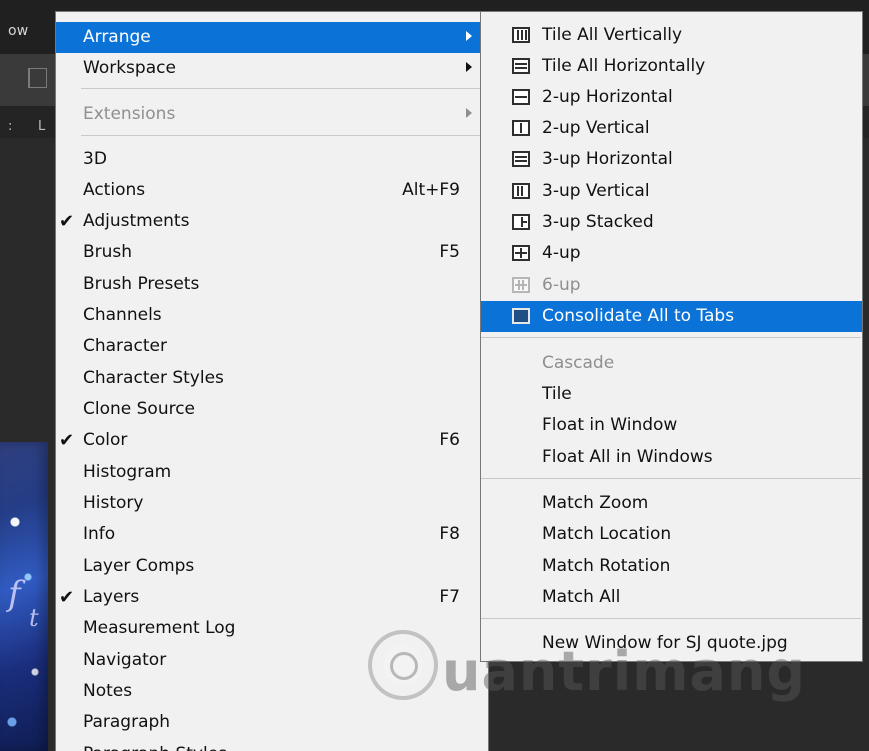 The height and width of the screenshot is (751, 869). What do you see at coordinates (671, 566) in the screenshot?
I see `submenu-item-match-rotation: Match Rotation` at bounding box center [671, 566].